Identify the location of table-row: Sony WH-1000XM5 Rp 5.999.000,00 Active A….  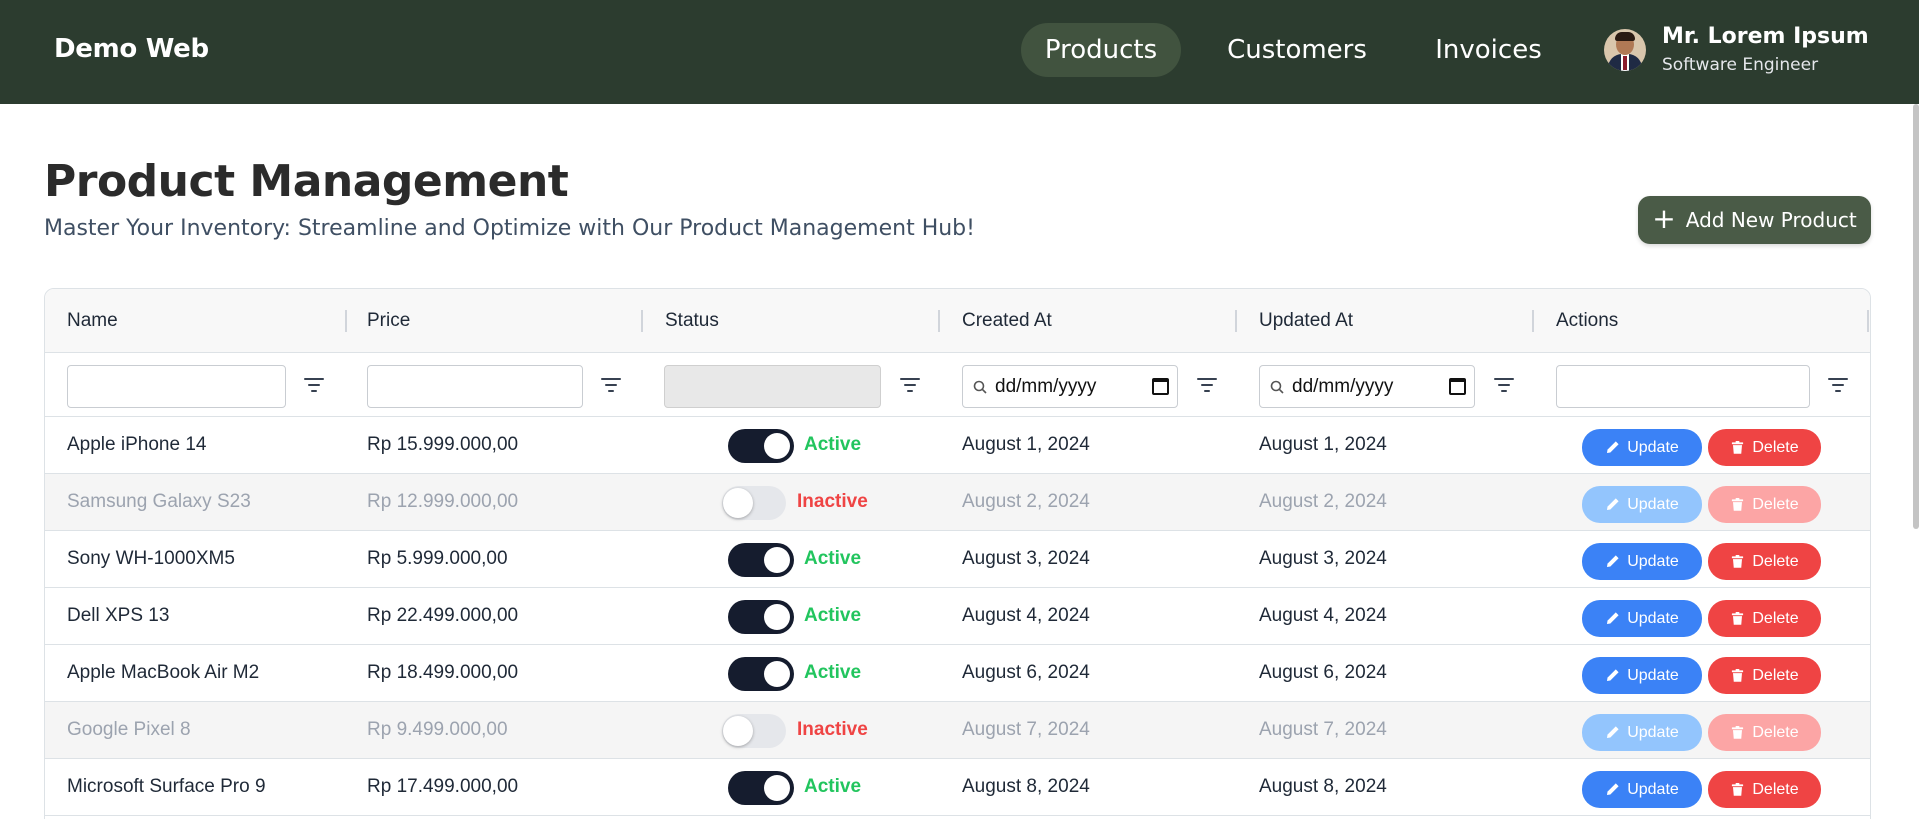
(957, 559).